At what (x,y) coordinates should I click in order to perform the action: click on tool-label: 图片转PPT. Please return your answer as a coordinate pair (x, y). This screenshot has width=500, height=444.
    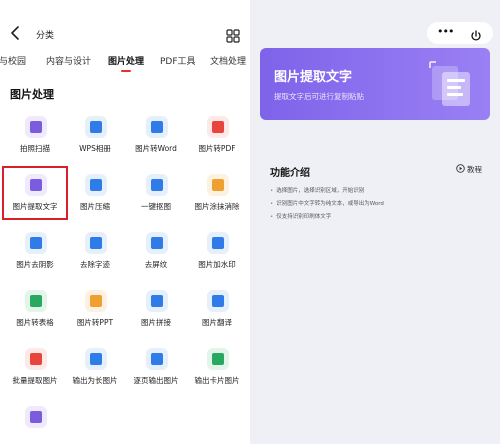
    Looking at the image, I should click on (95, 322).